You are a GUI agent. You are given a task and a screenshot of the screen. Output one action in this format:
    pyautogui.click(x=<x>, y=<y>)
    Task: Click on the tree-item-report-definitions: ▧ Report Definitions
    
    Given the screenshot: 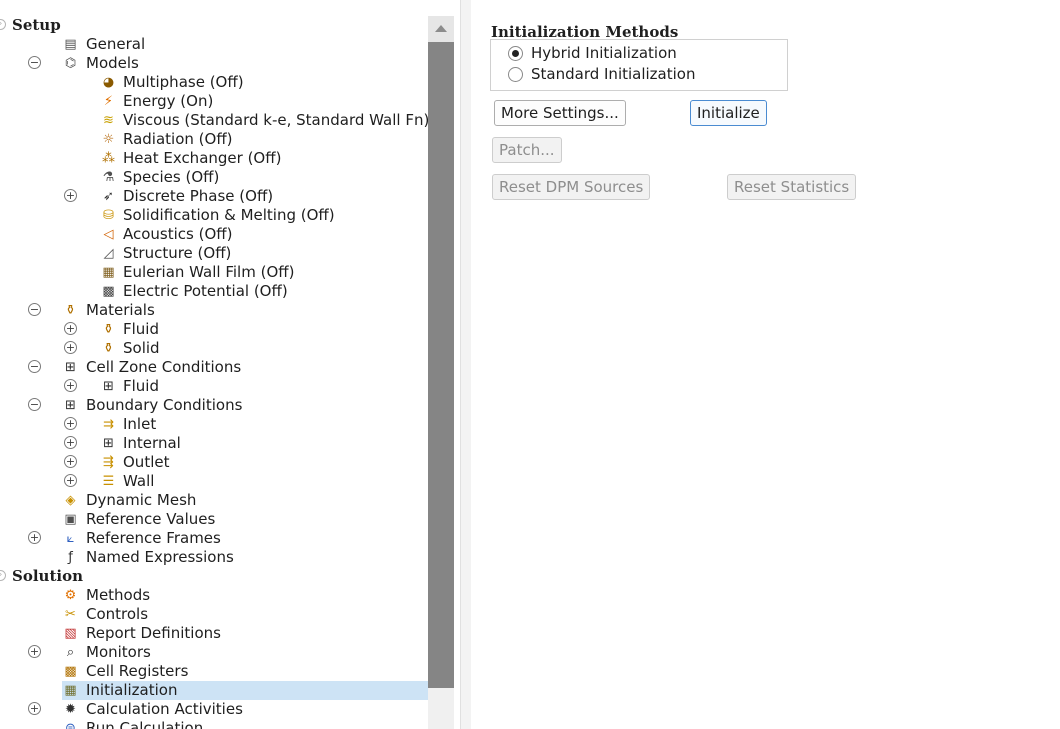 What is the action you would take?
    pyautogui.click(x=214, y=633)
    